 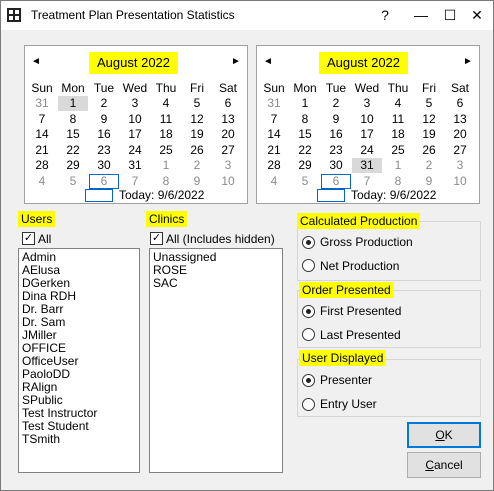 What do you see at coordinates (308, 265) in the screenshot?
I see `net-production-radio` at bounding box center [308, 265].